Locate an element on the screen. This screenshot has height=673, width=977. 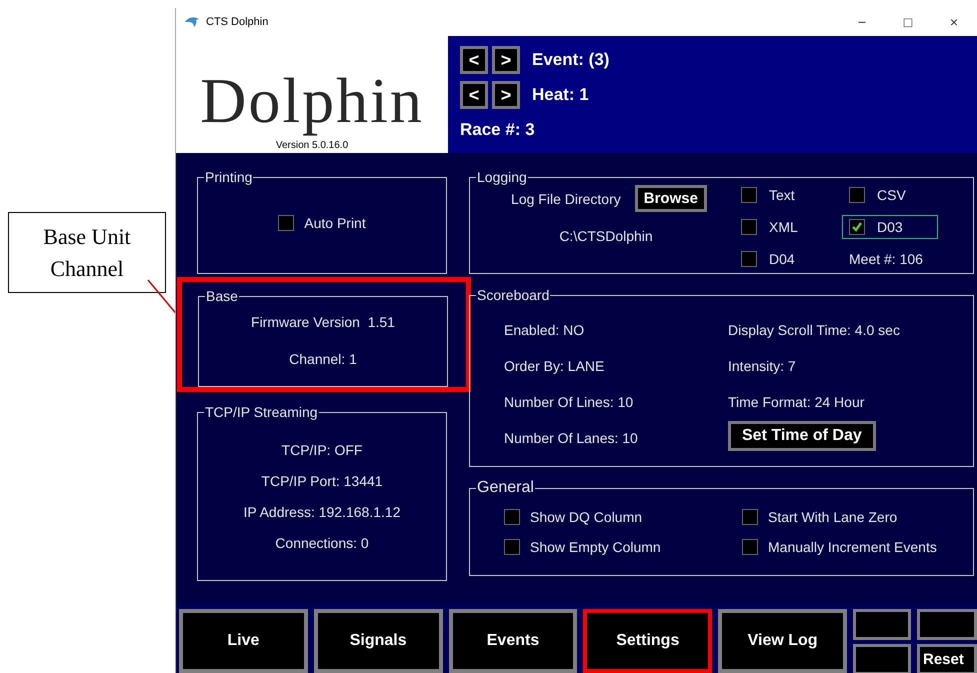
nav-button: Signals is located at coordinates (378, 641).